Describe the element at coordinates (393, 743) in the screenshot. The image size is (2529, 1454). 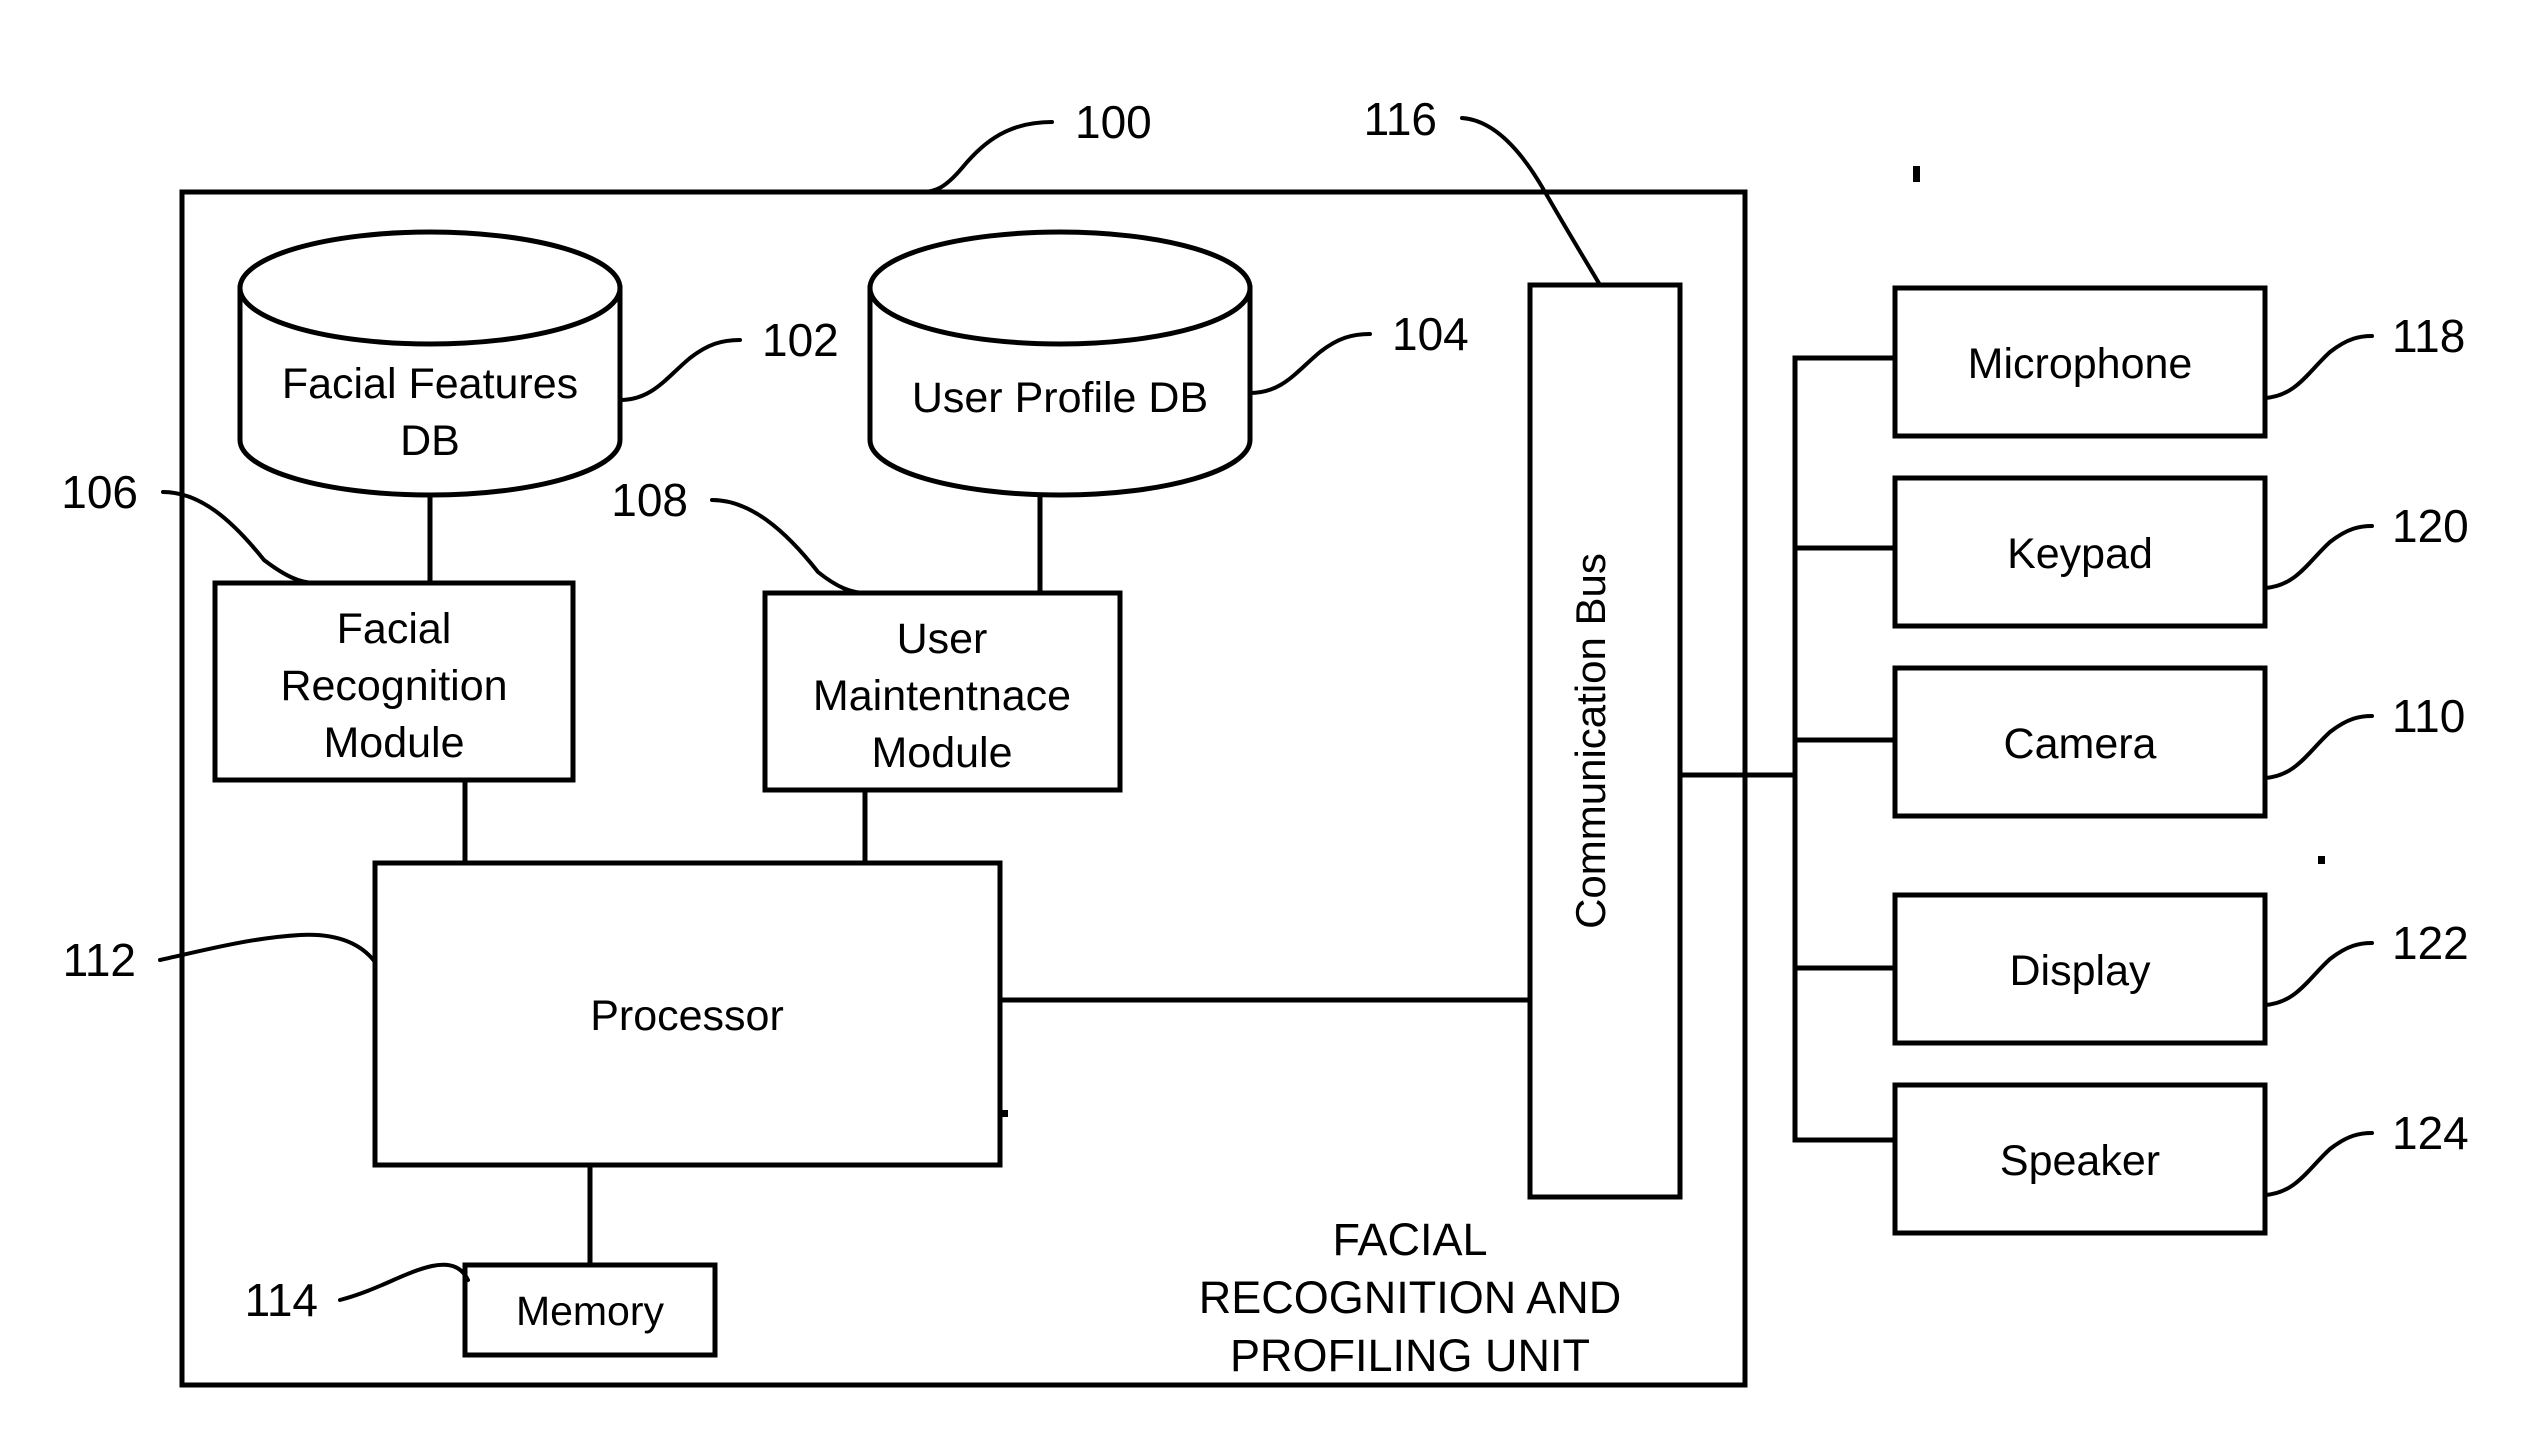
I see `facial-recognition-module-label-line3: Module` at that location.